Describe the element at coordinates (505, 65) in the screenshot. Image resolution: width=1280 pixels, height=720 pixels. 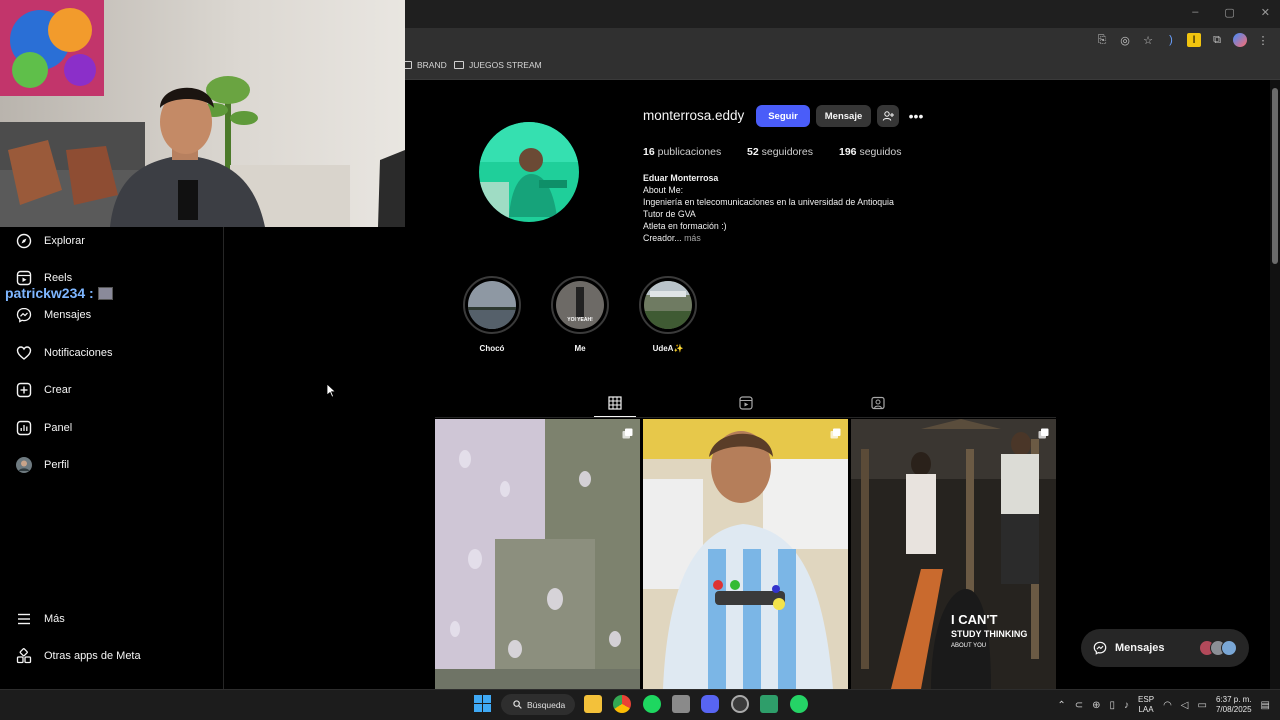
I see `bookmark-label: JUEGOS STREAM` at that location.